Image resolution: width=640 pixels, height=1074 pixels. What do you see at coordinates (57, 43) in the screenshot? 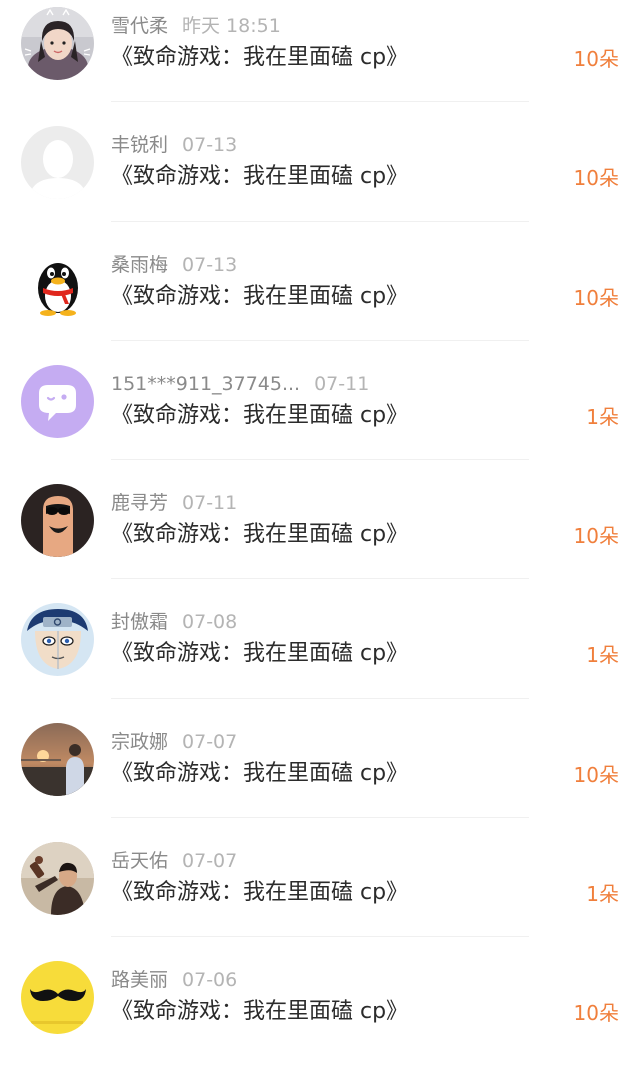
I see `girl-selfie-avatar-icon` at bounding box center [57, 43].